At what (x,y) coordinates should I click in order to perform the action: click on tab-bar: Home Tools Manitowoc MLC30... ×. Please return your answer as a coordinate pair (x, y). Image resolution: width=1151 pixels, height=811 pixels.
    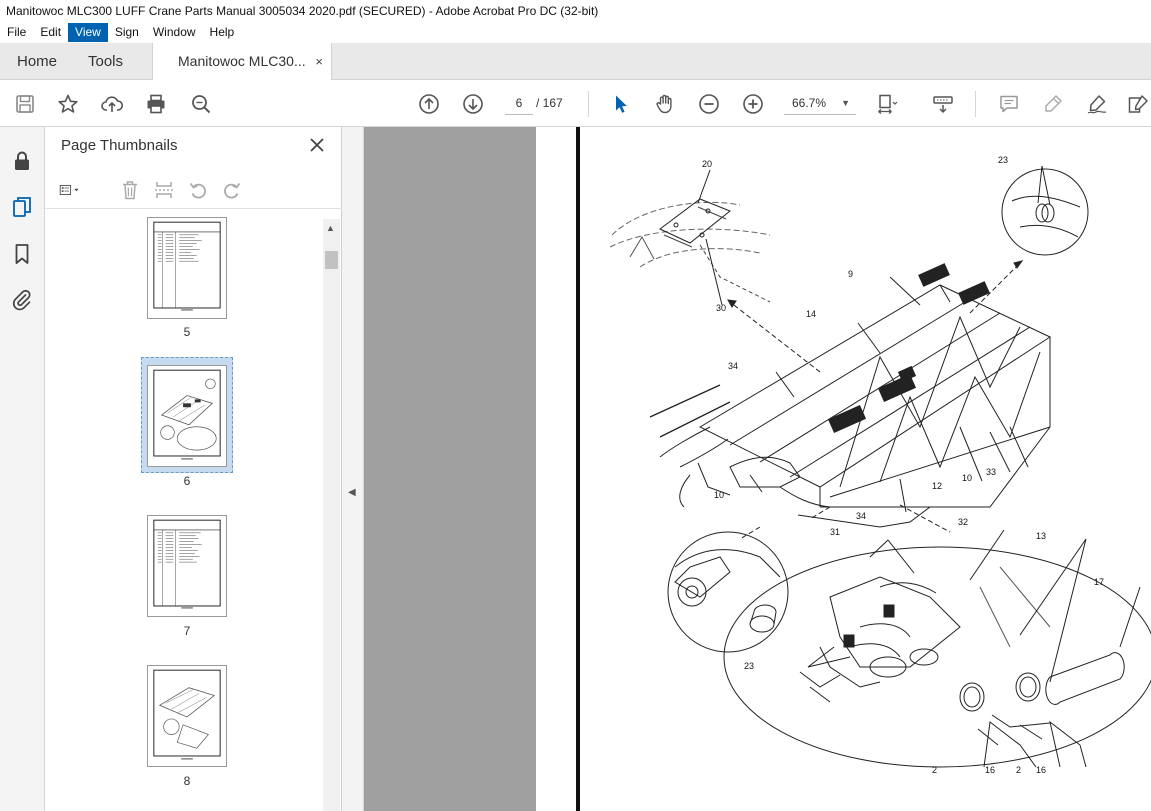
    Looking at the image, I should click on (575, 61).